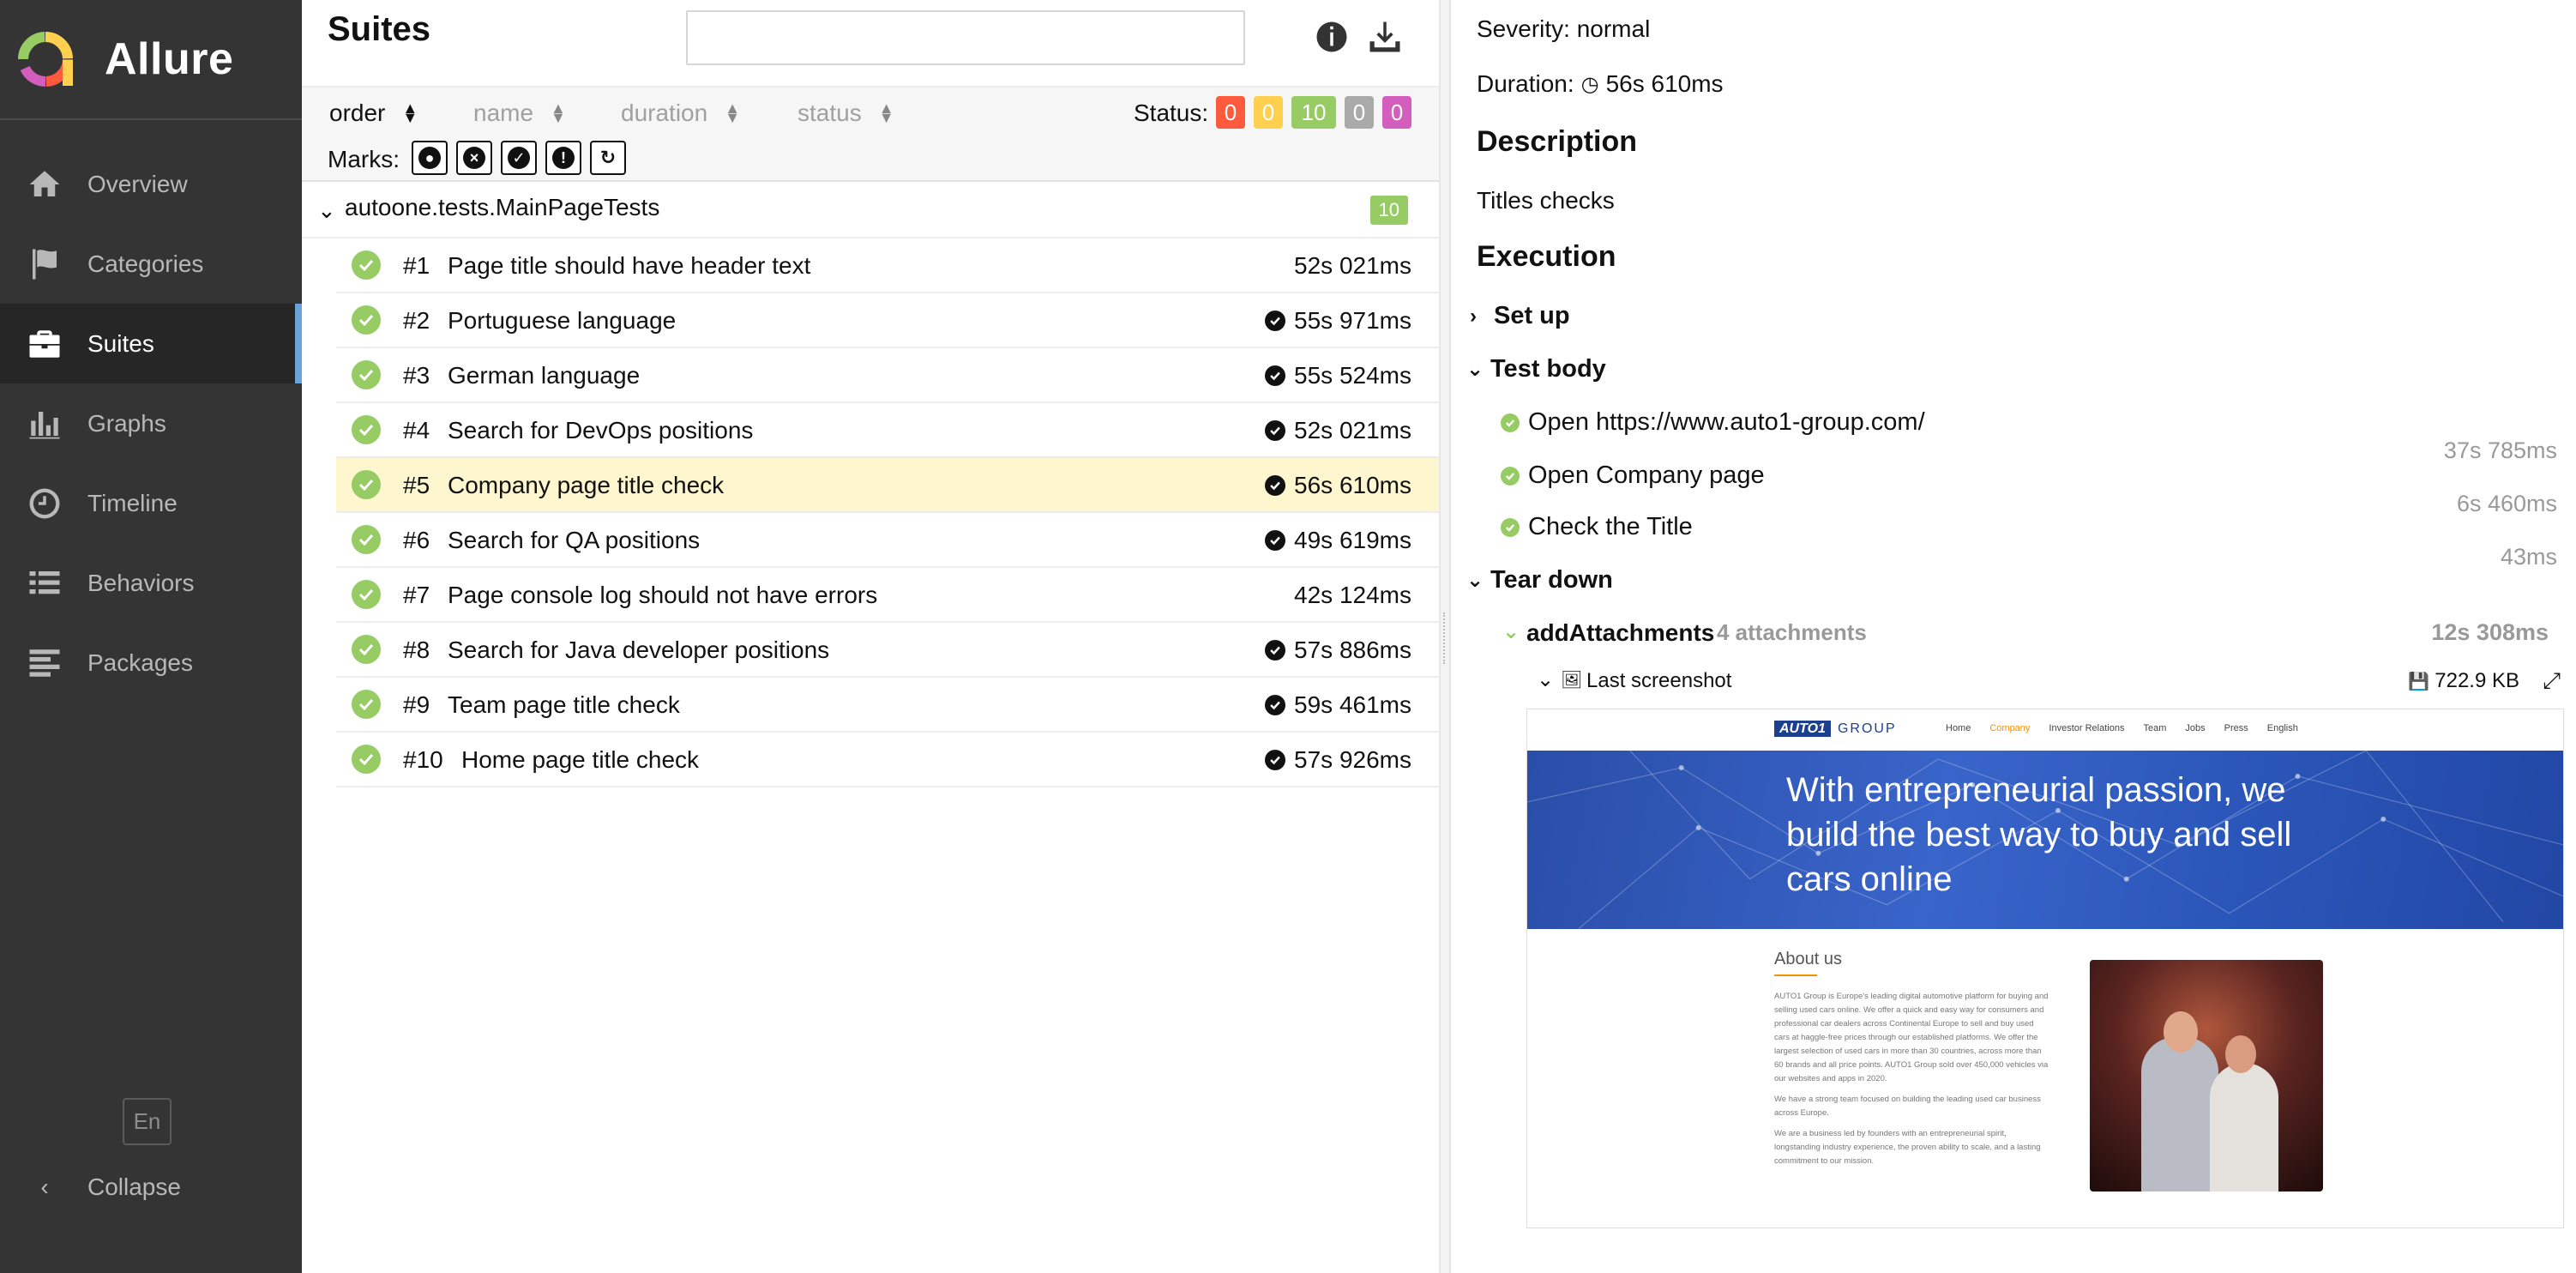 The width and height of the screenshot is (2576, 1273). What do you see at coordinates (1633, 476) in the screenshot?
I see `step-row: Open Company page` at bounding box center [1633, 476].